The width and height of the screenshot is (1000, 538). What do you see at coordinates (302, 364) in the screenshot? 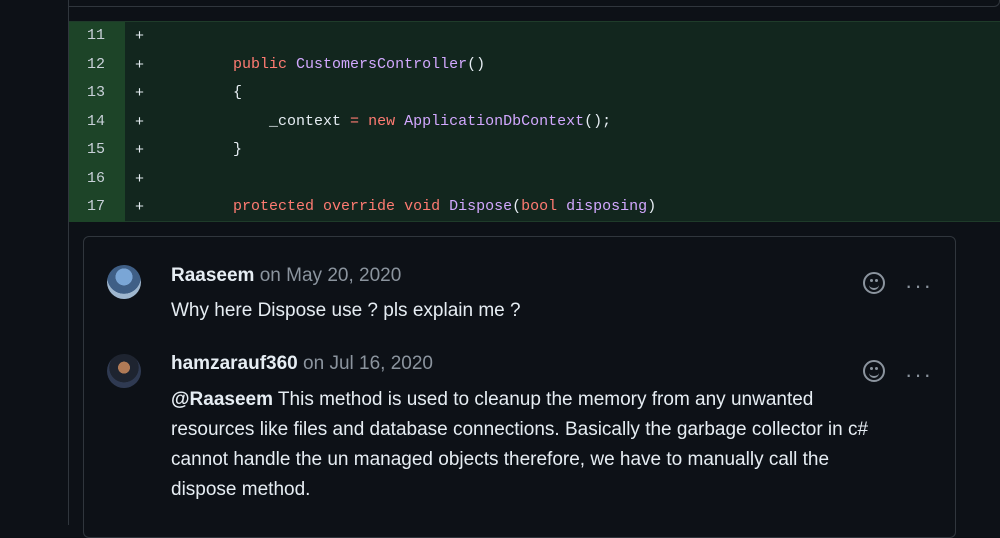
I see `comment-header: hamzarauf360 on Jul 16, 2020` at bounding box center [302, 364].